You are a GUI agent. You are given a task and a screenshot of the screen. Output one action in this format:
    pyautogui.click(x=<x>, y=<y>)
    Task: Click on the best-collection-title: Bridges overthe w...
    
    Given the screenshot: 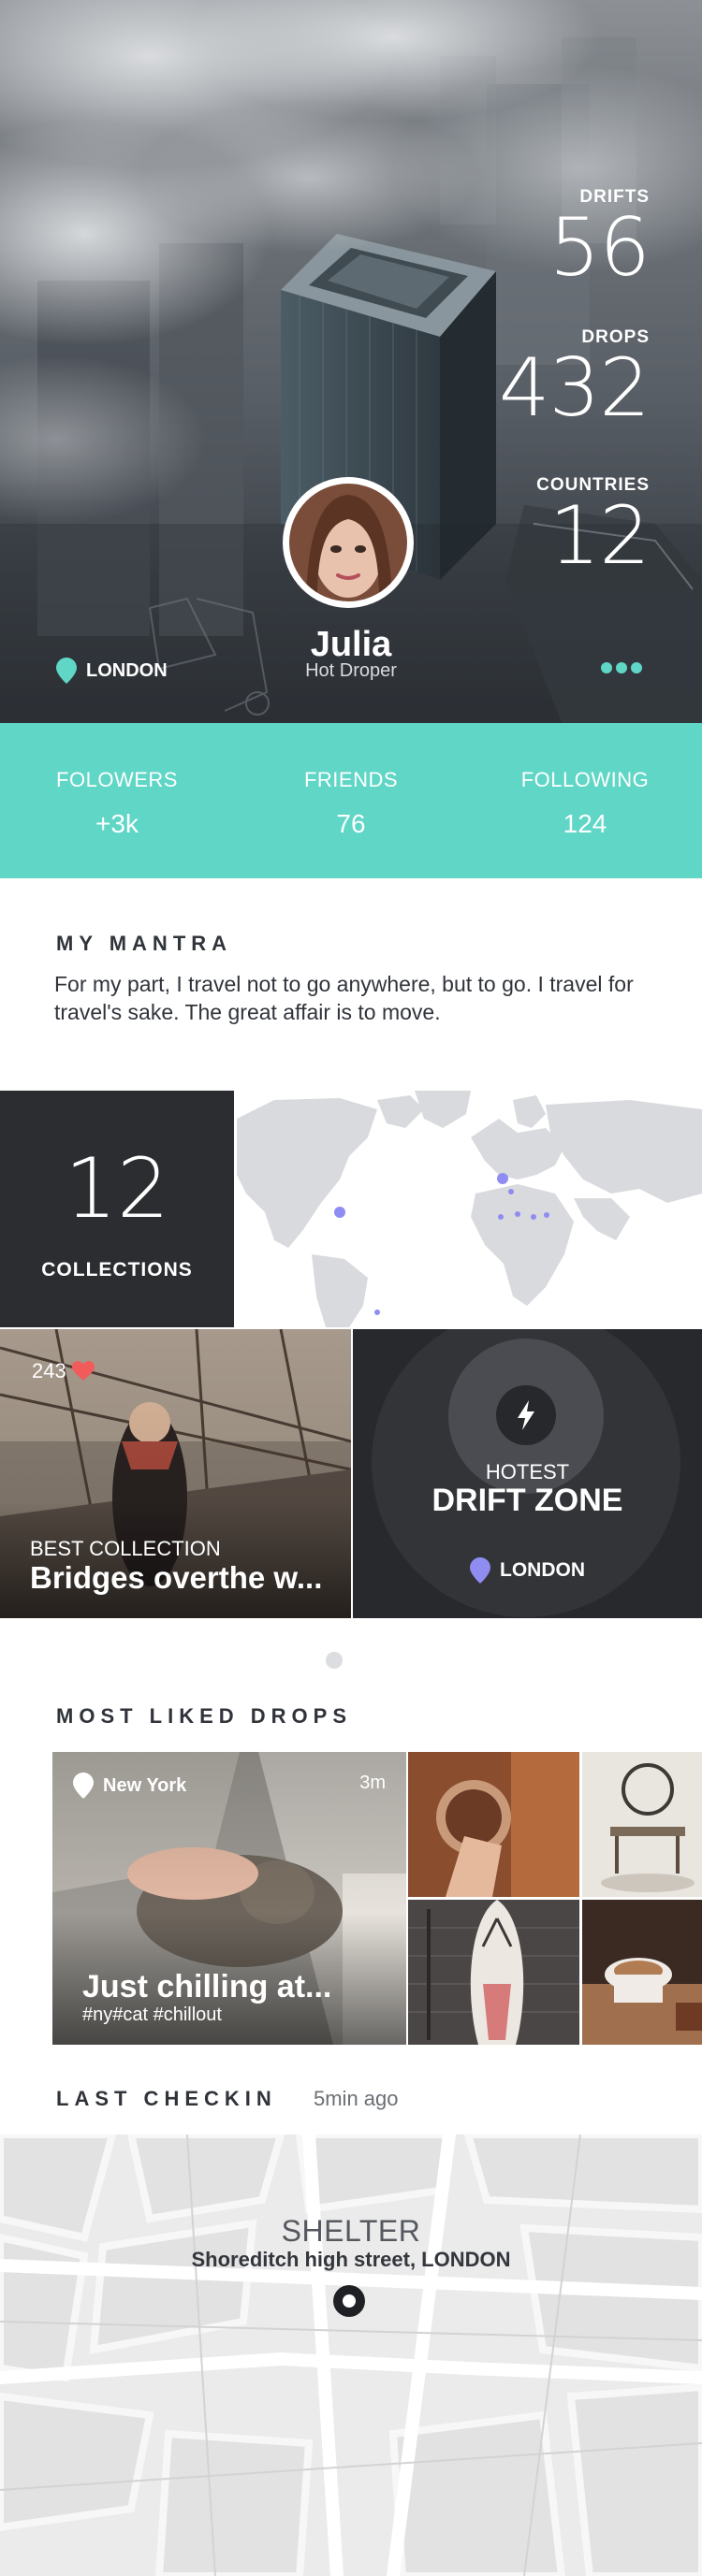 What is the action you would take?
    pyautogui.click(x=176, y=1577)
    